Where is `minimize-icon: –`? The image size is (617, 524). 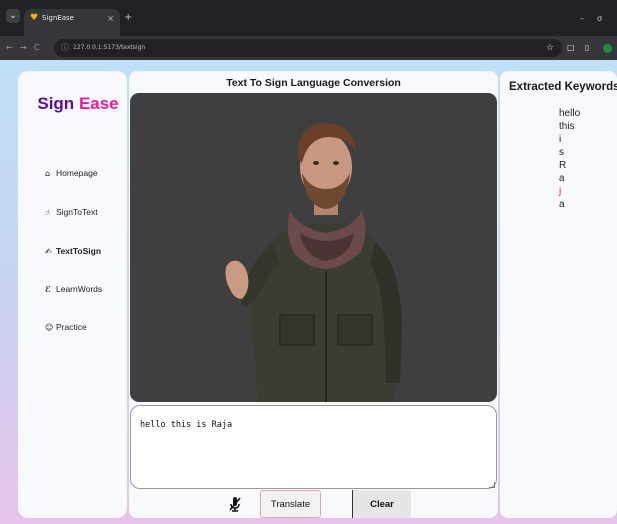 minimize-icon: – is located at coordinates (582, 19).